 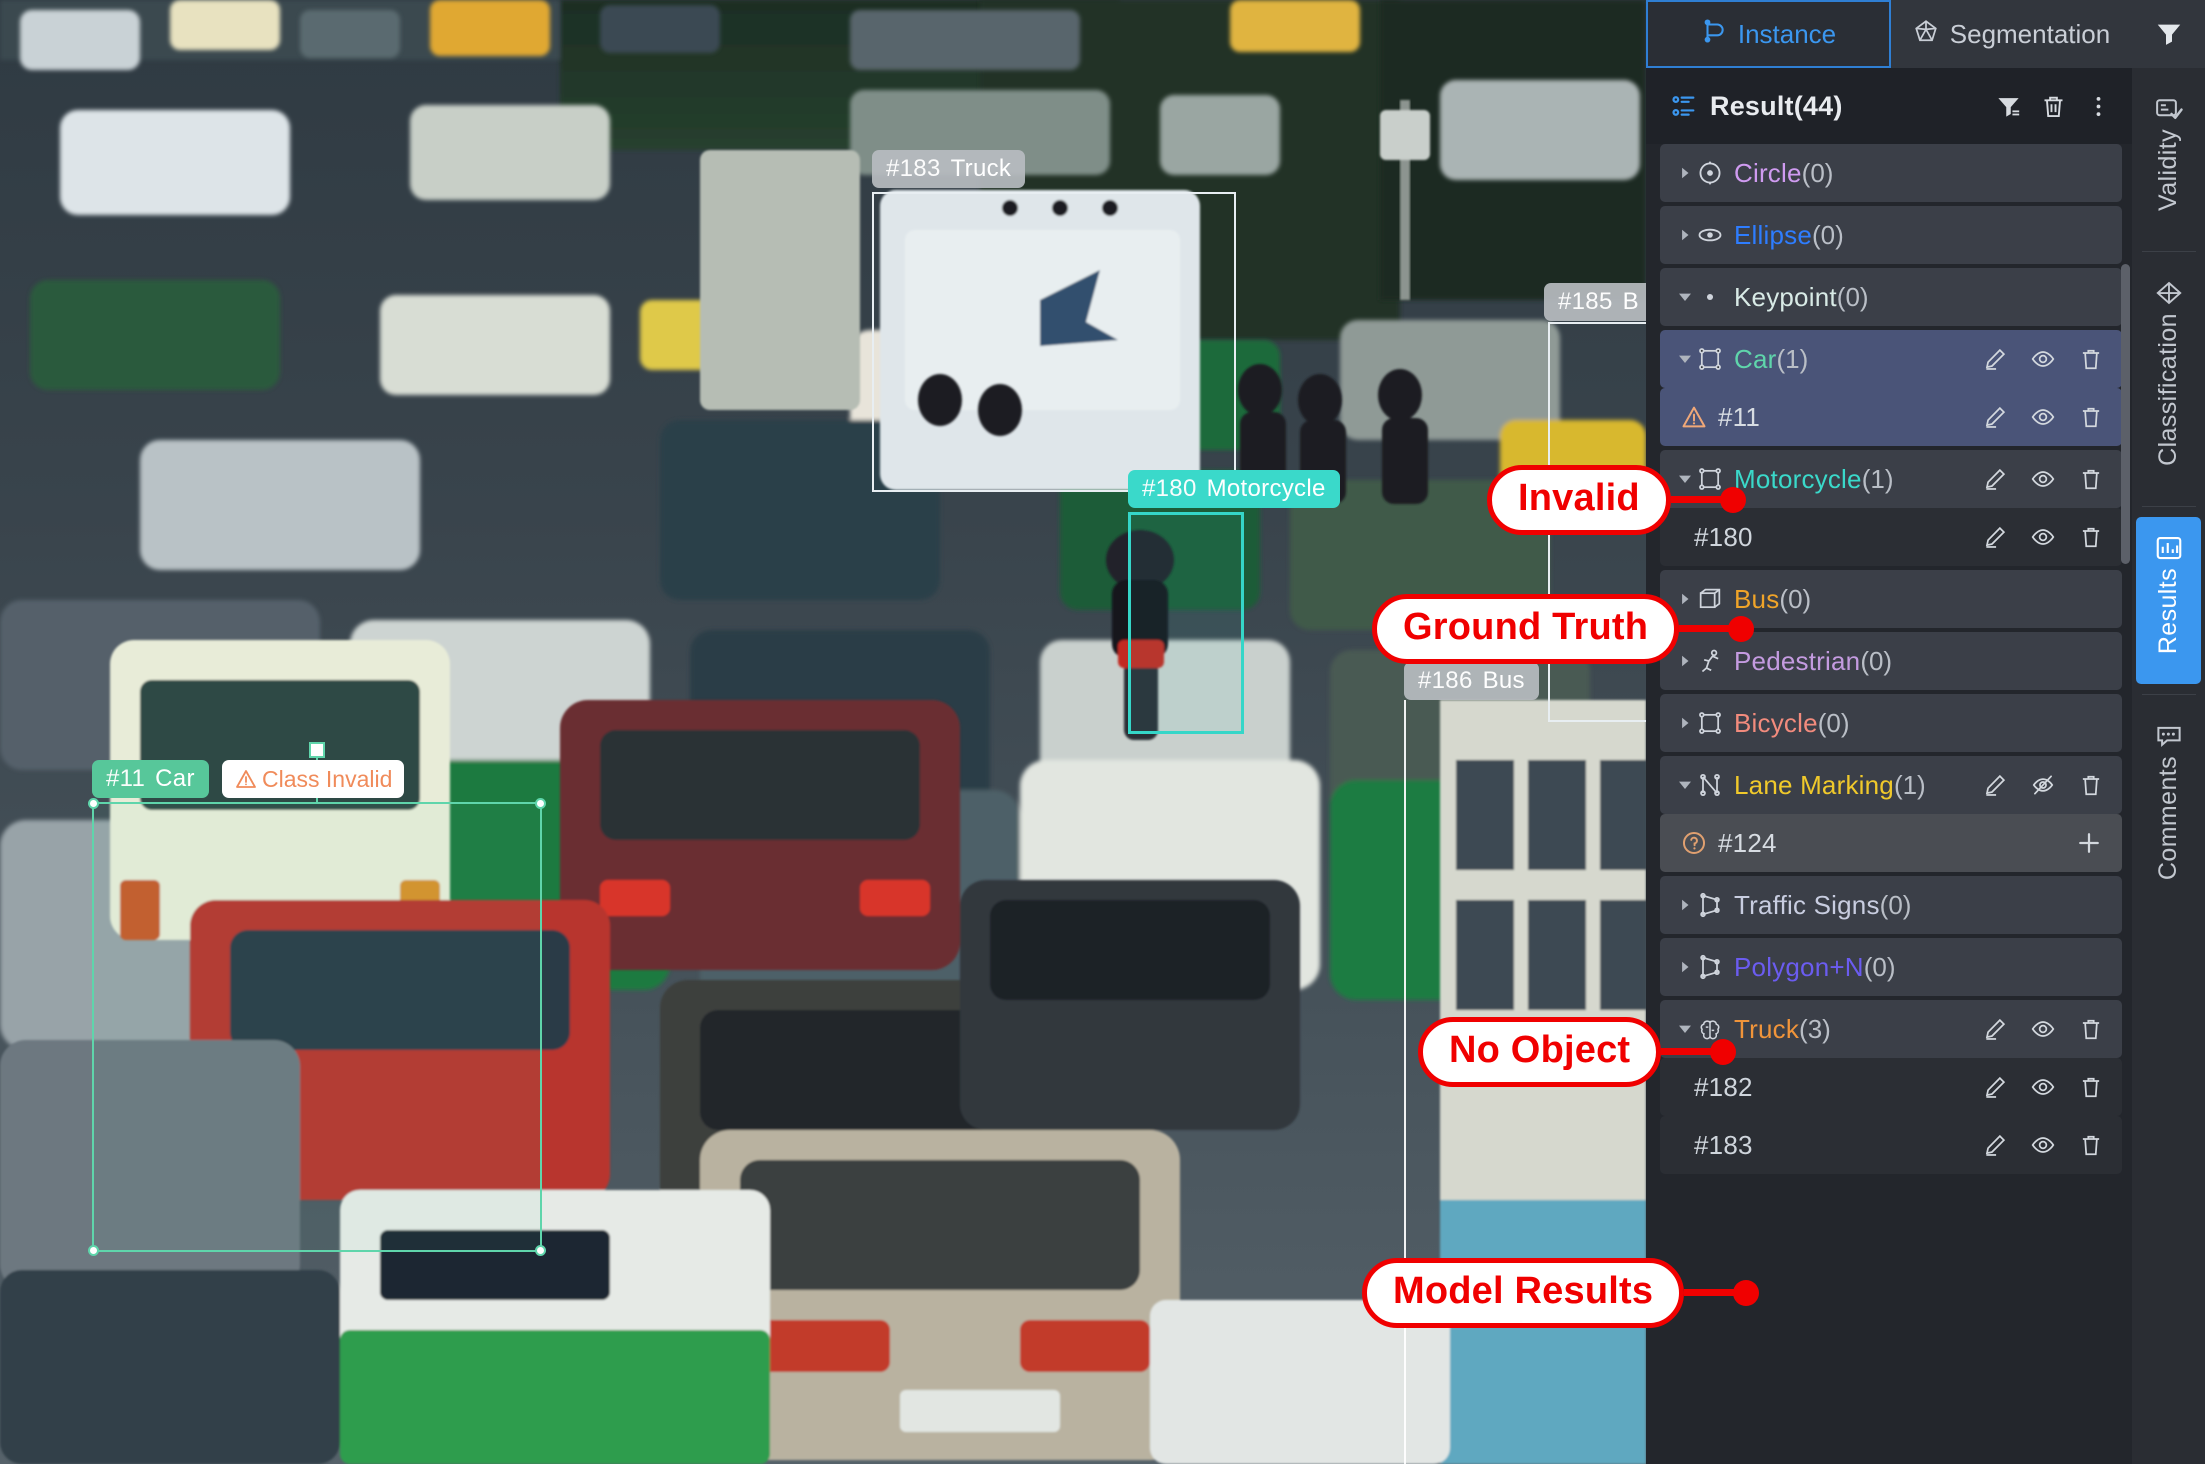 I want to click on result-list-icon, so click(x=1684, y=106).